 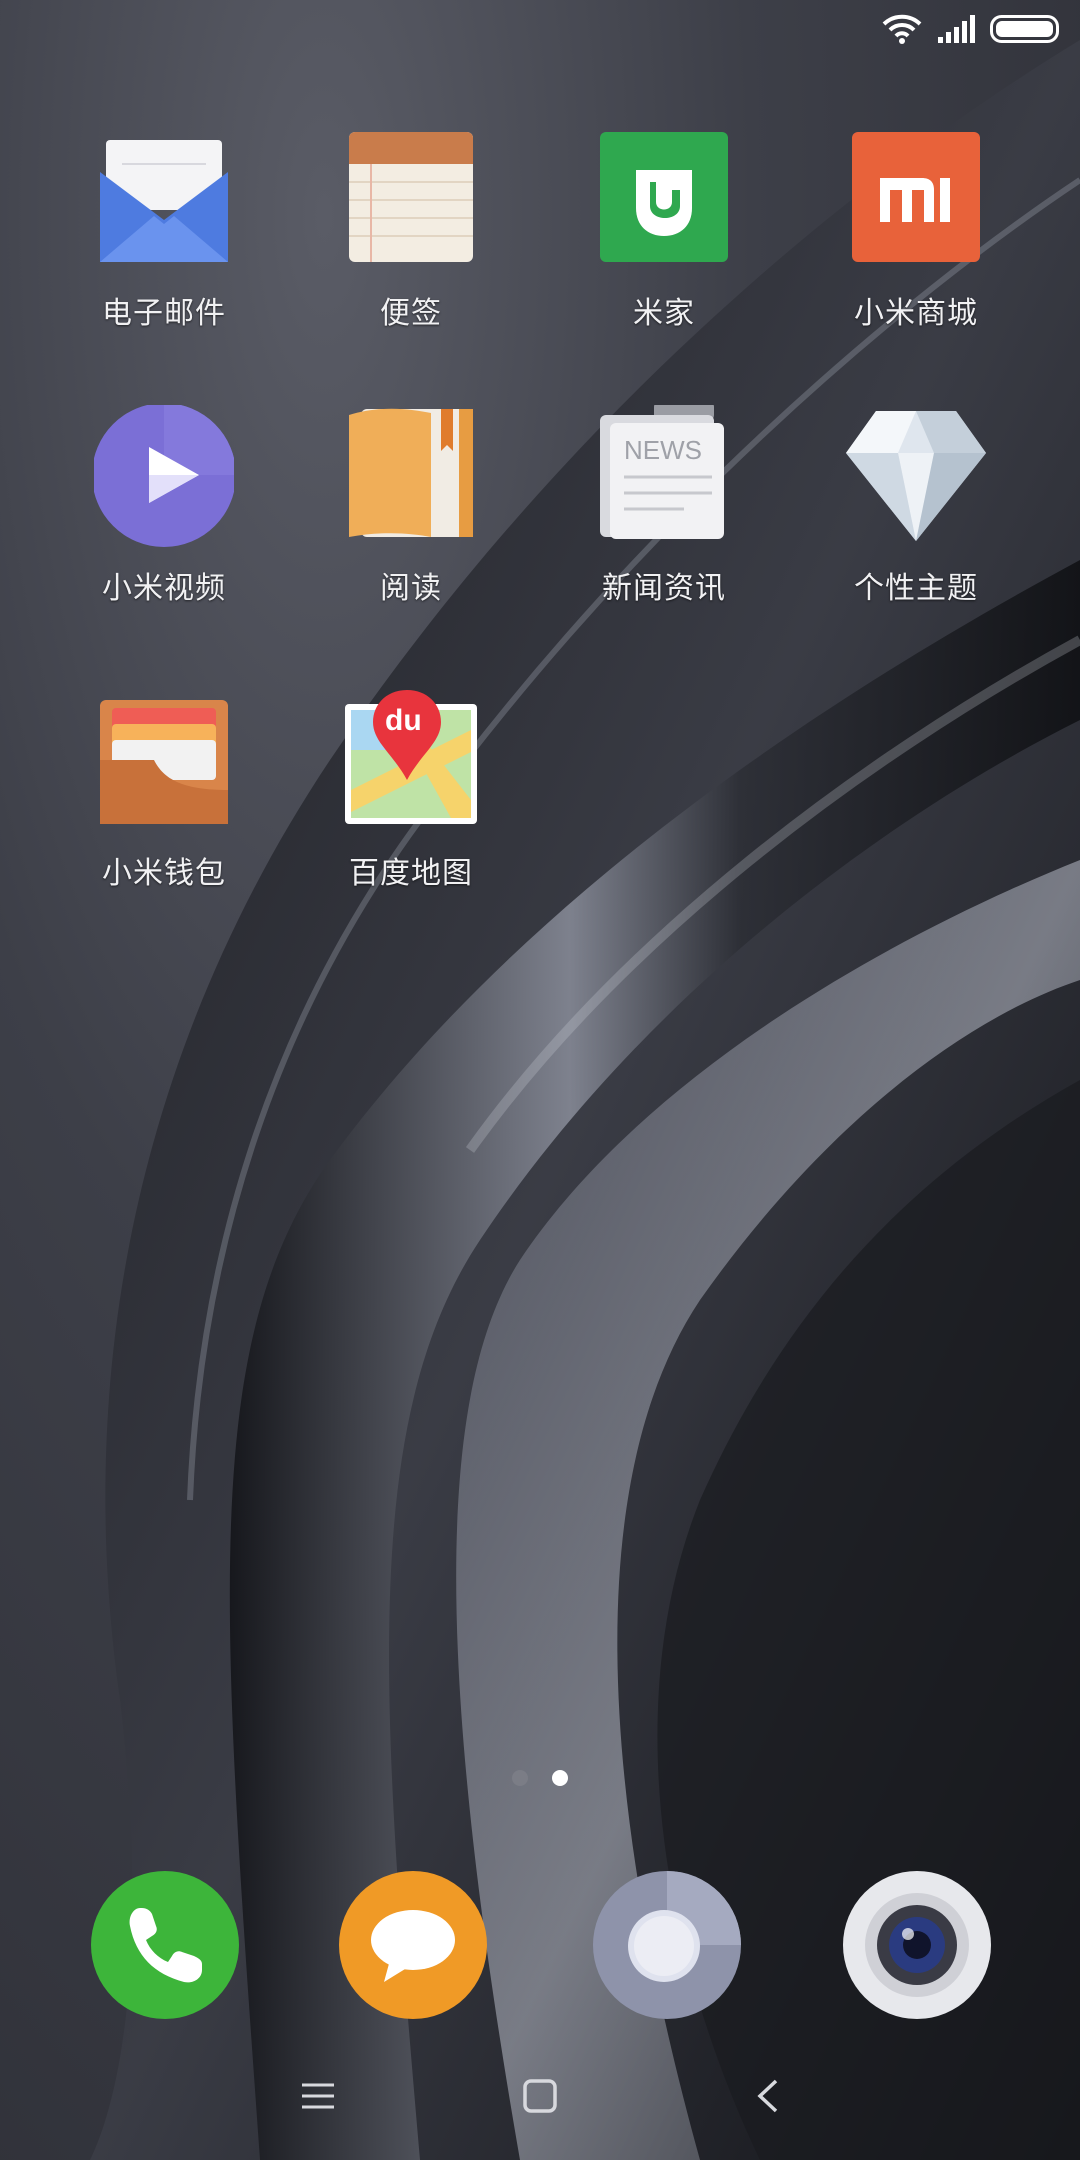 What do you see at coordinates (164, 200) in the screenshot?
I see `email-icon` at bounding box center [164, 200].